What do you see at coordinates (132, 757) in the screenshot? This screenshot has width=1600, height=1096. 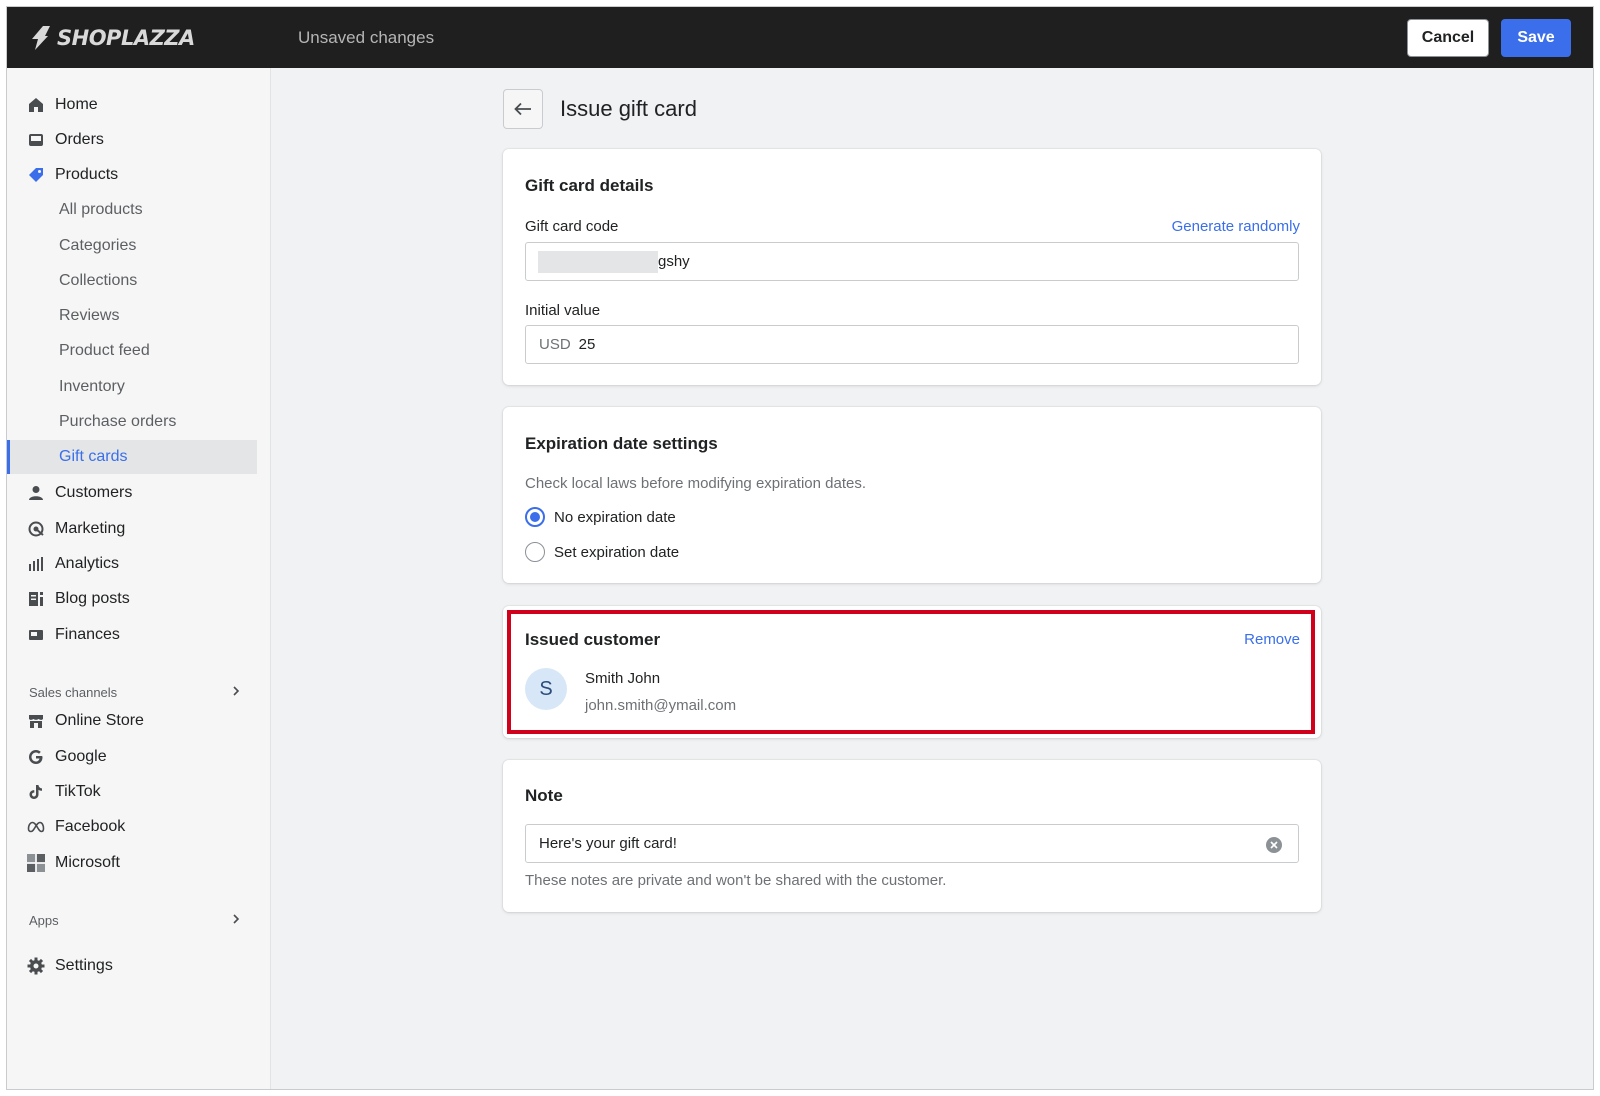 I see `sidebar-channel-google: Google` at bounding box center [132, 757].